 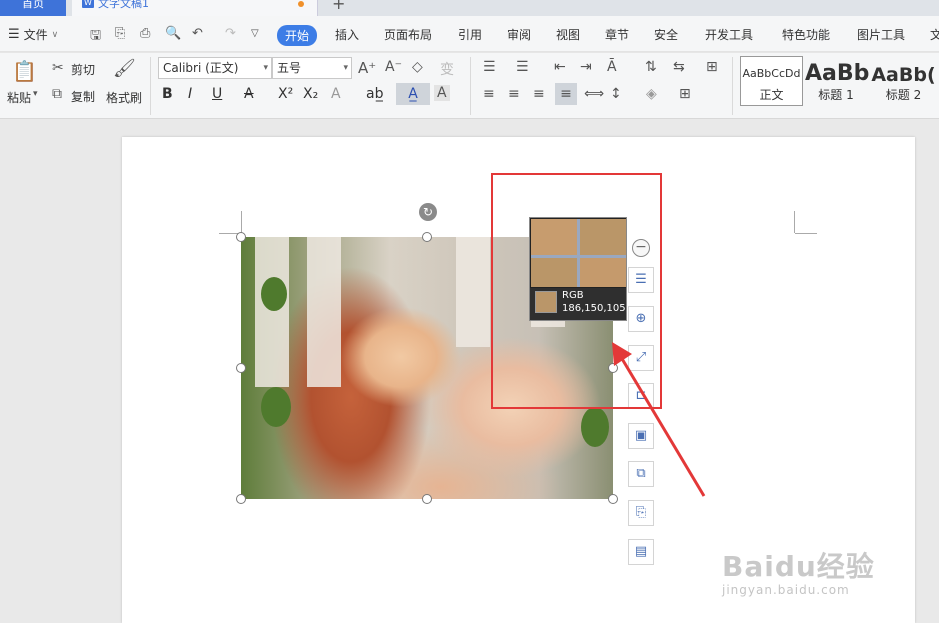 I want to click on print-icon: ⎙, so click(x=145, y=33).